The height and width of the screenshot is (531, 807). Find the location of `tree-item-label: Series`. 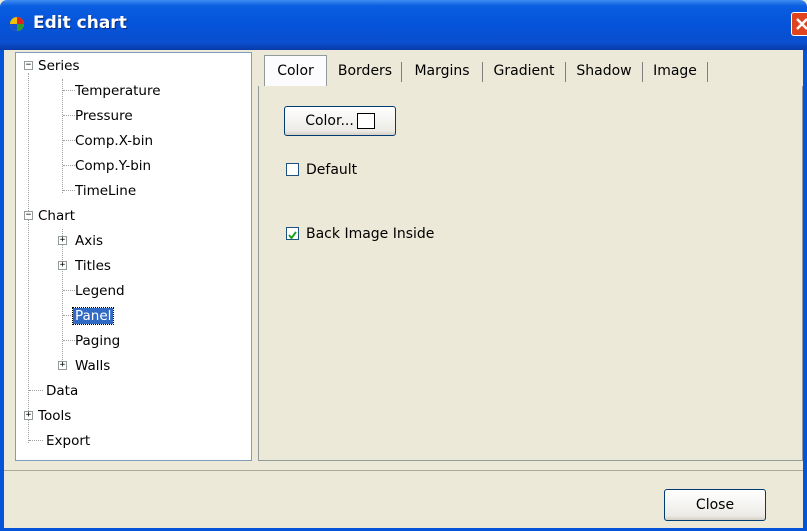

tree-item-label: Series is located at coordinates (59, 66).